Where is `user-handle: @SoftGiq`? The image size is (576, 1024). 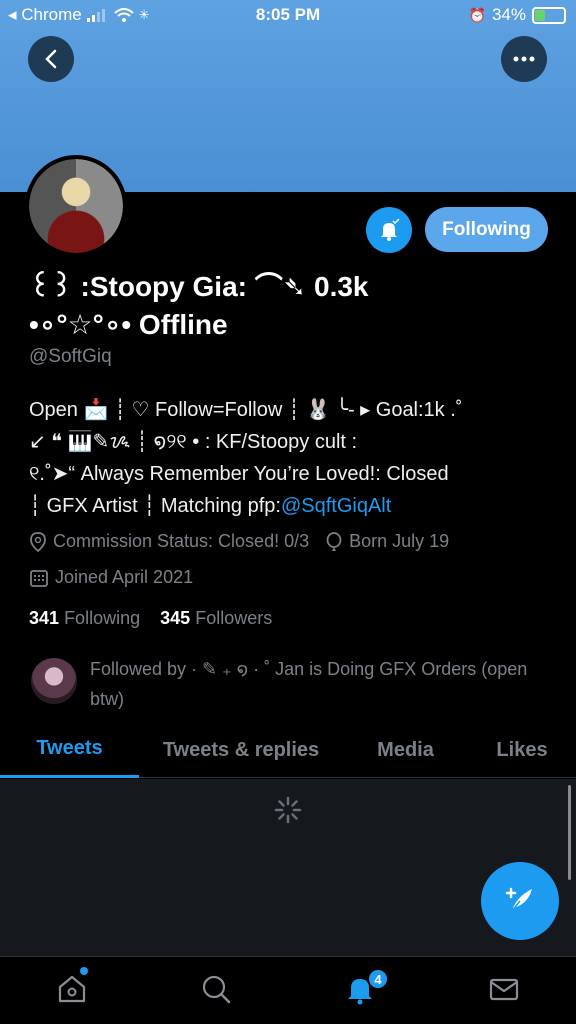 user-handle: @SoftGiq is located at coordinates (70, 356).